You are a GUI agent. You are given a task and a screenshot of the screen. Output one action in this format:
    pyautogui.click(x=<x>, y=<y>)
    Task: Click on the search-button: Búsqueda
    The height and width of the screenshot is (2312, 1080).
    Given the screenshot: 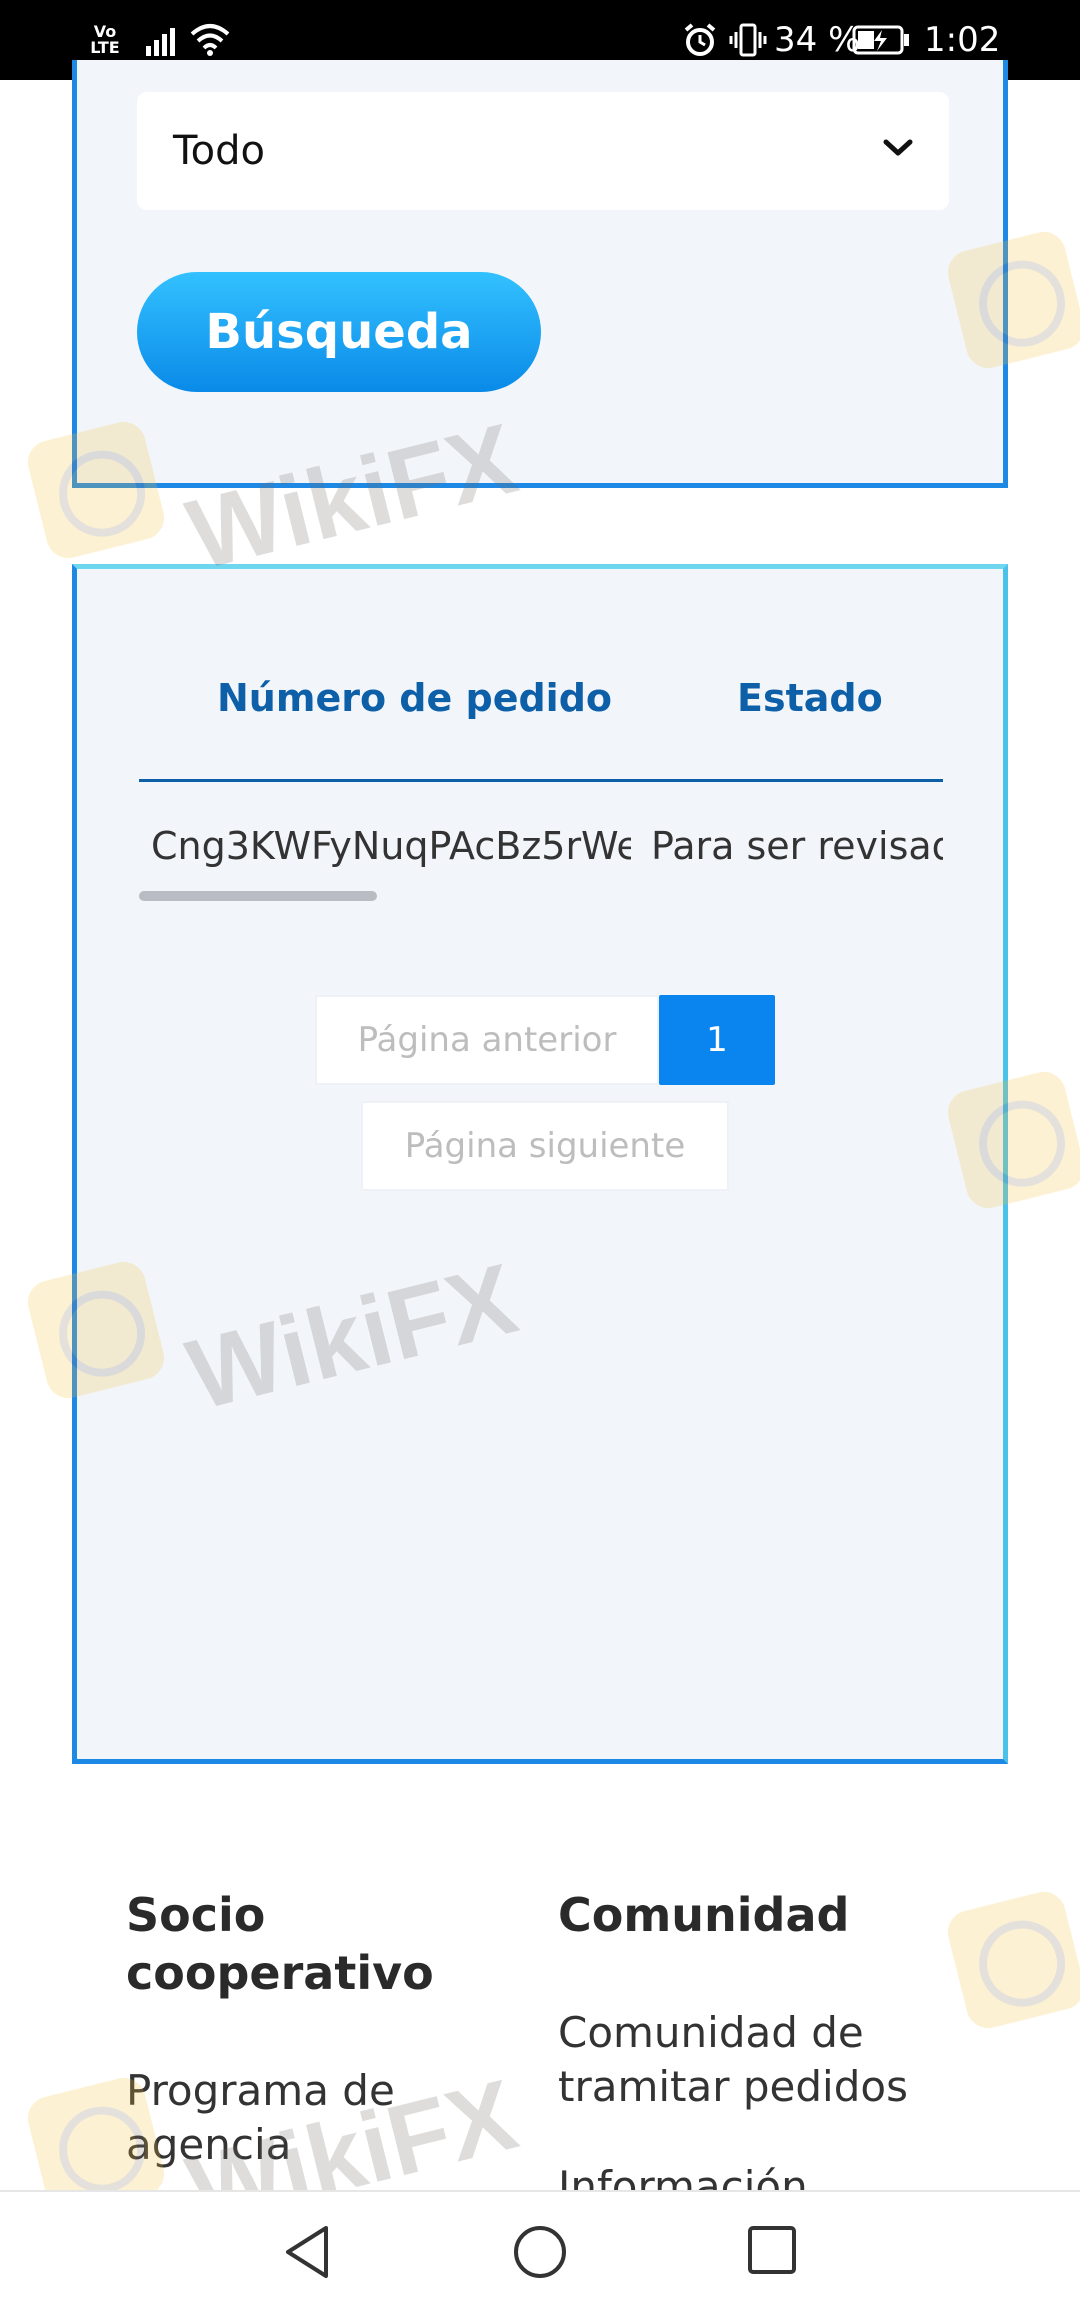 What is the action you would take?
    pyautogui.click(x=339, y=332)
    